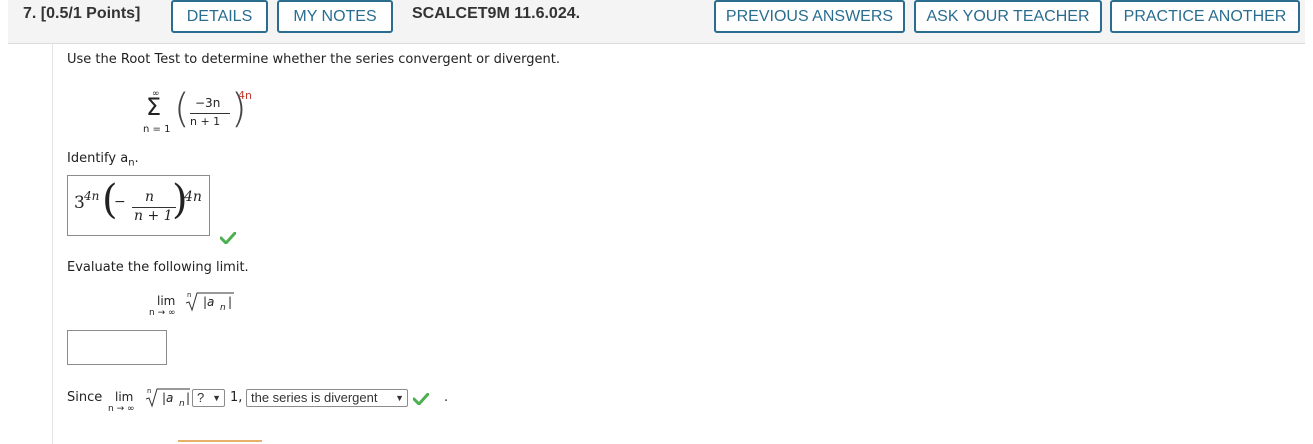  I want to click on points-label: [0.5/1 Points], so click(90, 13).